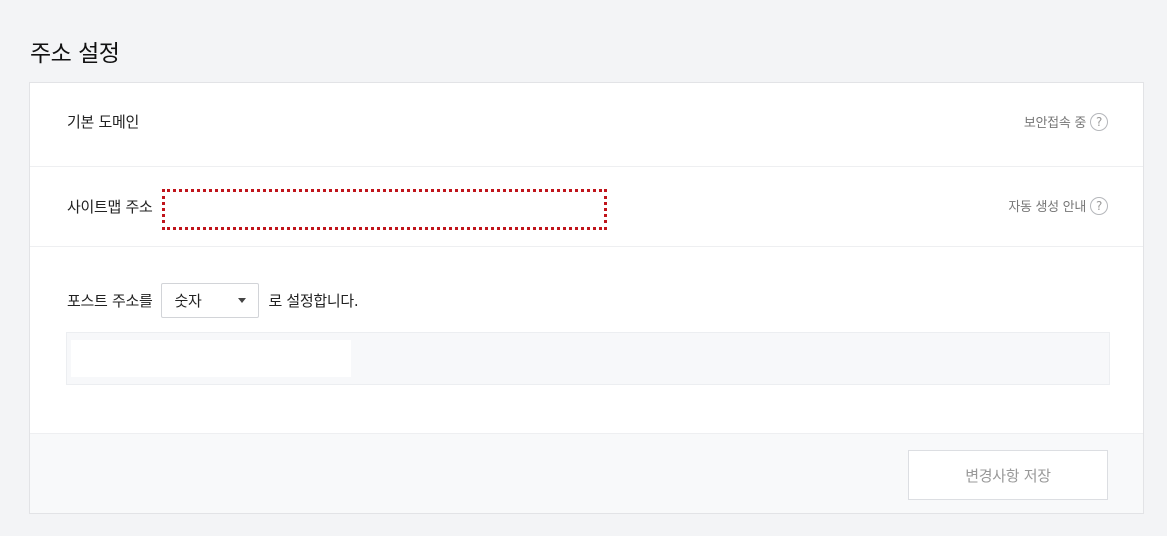  What do you see at coordinates (1047, 207) in the screenshot?
I see `sitemap-guide-text: 자동 생성 안내` at bounding box center [1047, 207].